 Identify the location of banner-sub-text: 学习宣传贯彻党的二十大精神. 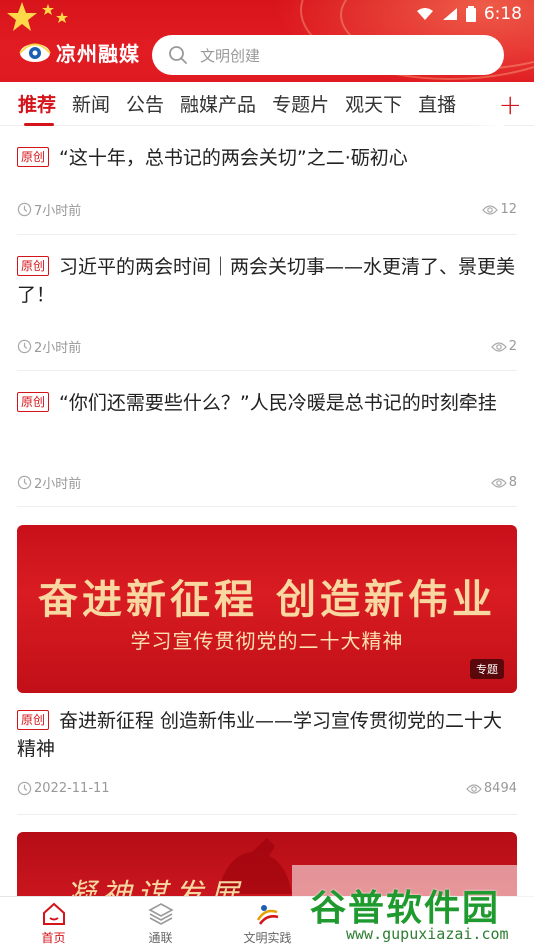
(267, 639).